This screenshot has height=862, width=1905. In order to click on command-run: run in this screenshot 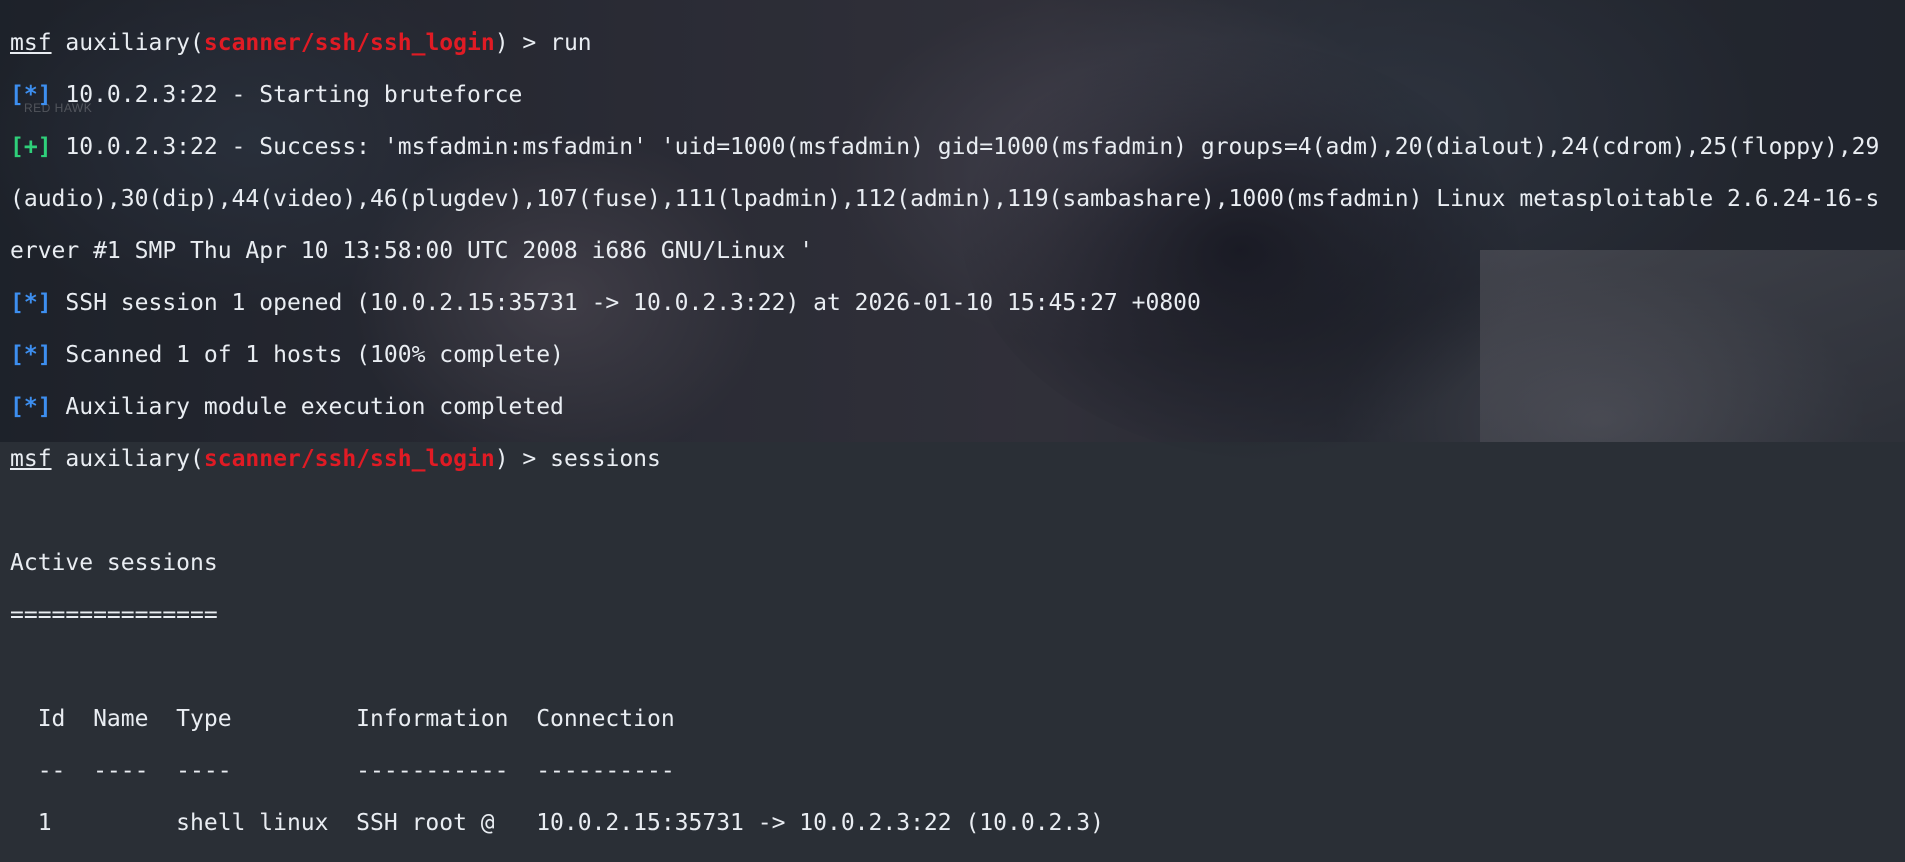, I will do `click(571, 43)`.